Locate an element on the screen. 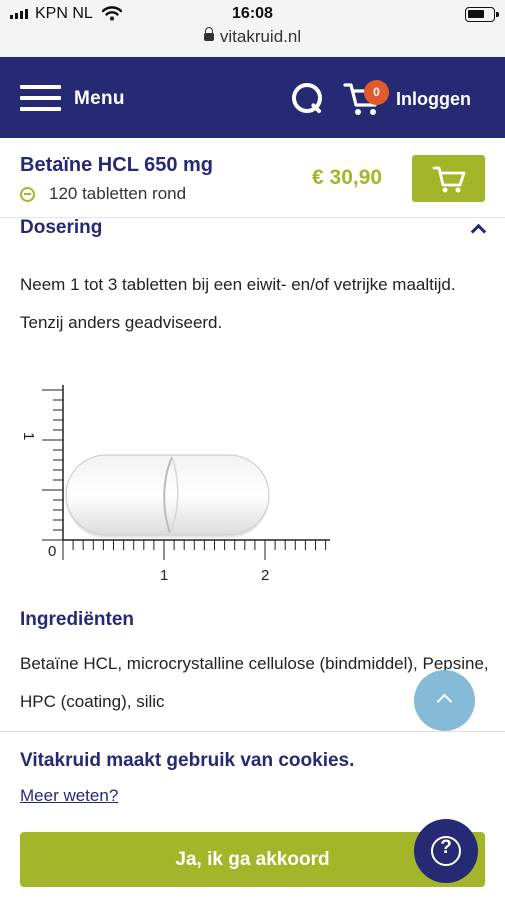 Image resolution: width=505 pixels, height=900 pixels. y-axis-label: 1 is located at coordinates (28, 436).